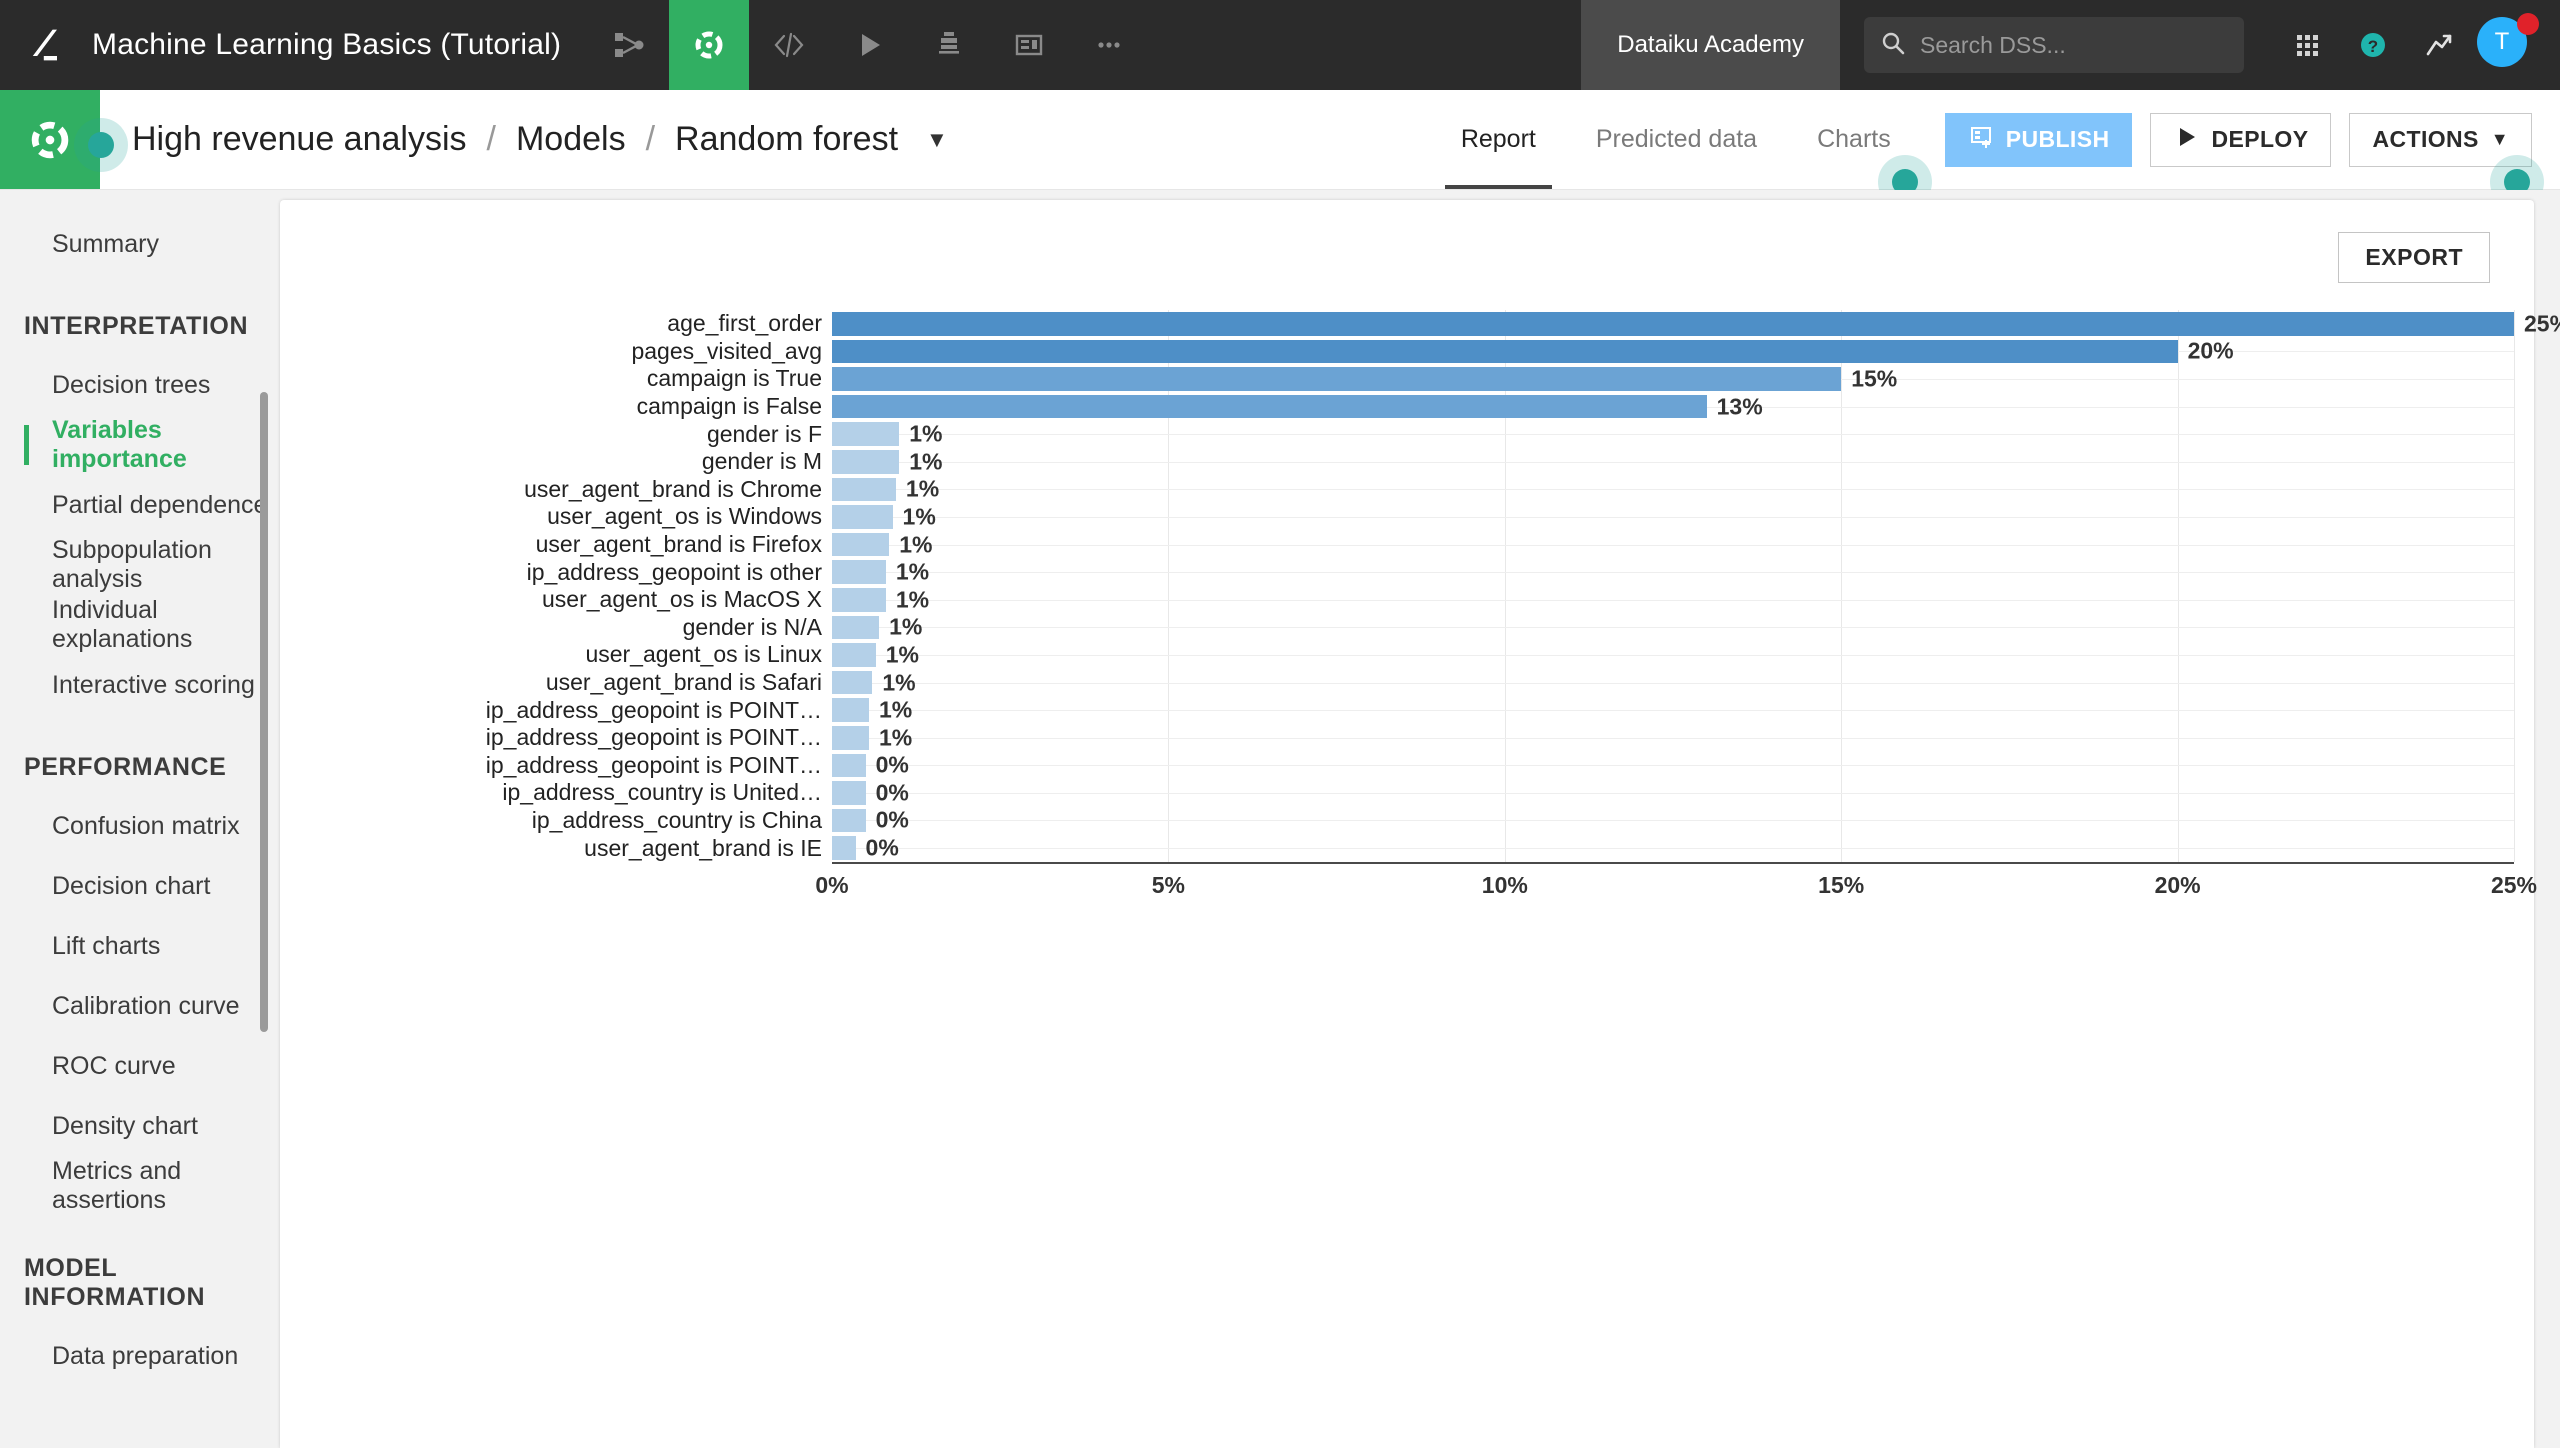 This screenshot has height=1448, width=2560. I want to click on trending-icon, so click(2439, 45).